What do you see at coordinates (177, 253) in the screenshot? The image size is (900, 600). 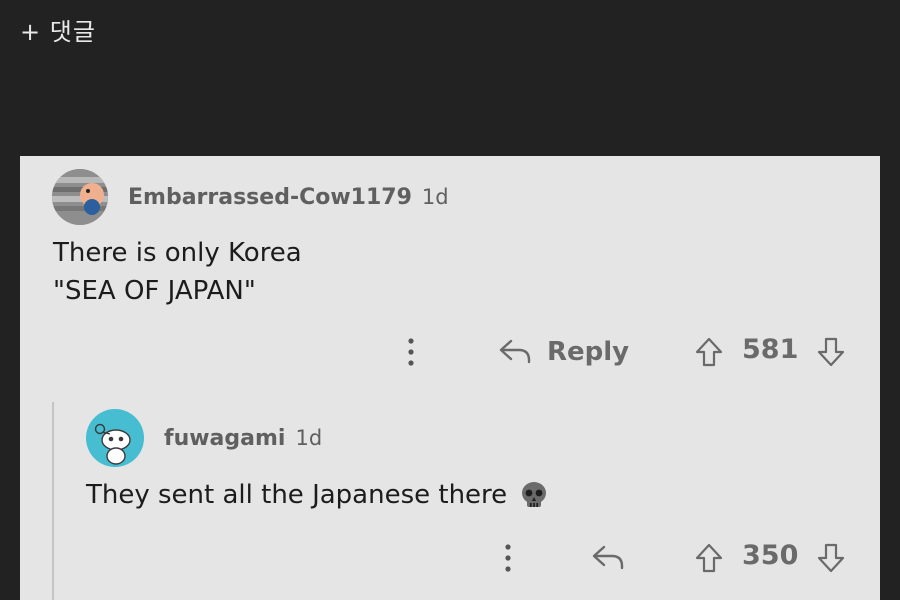 I see `comment-line: There is only Korea` at bounding box center [177, 253].